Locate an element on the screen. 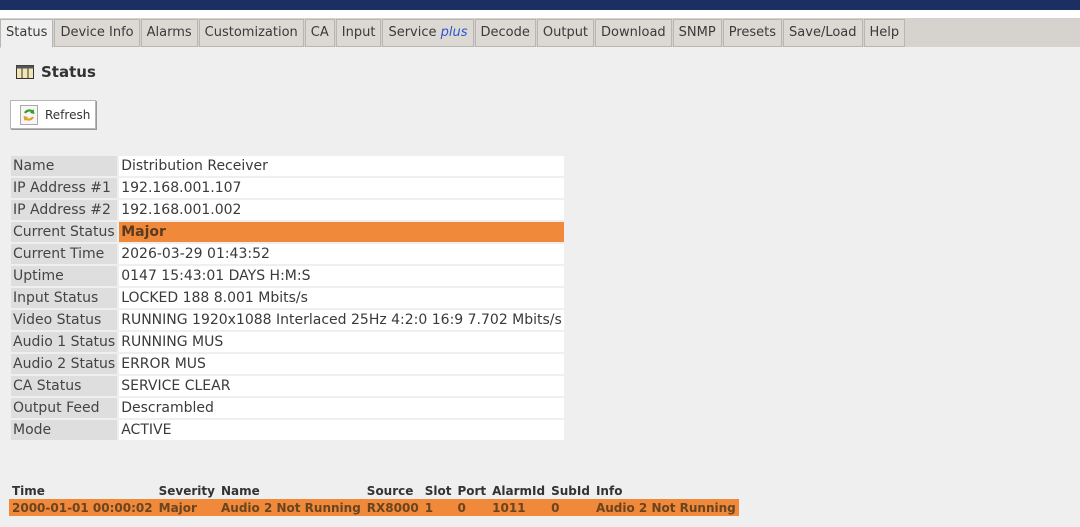 The width and height of the screenshot is (1080, 527). refresh-icon is located at coordinates (29, 114).